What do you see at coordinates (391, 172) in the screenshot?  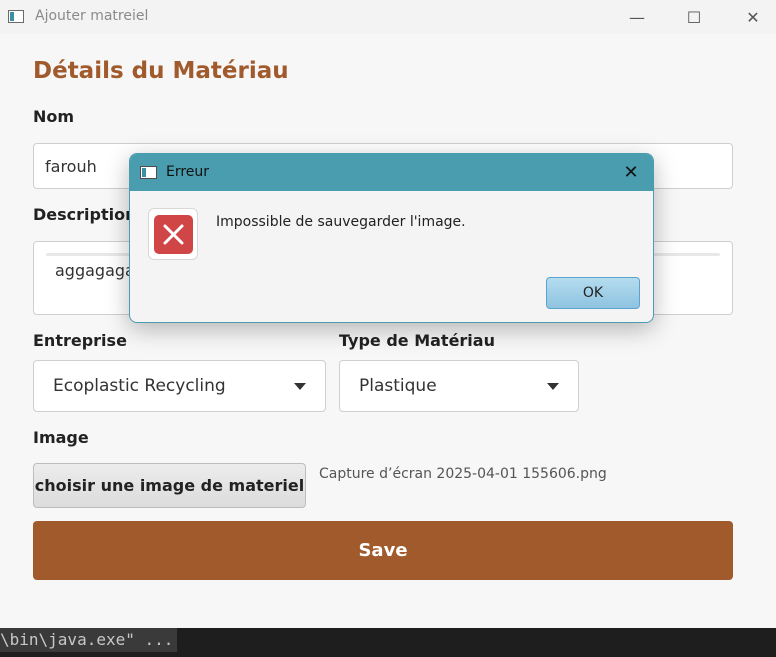 I see `dialog-titlebar: Erreur ✕` at bounding box center [391, 172].